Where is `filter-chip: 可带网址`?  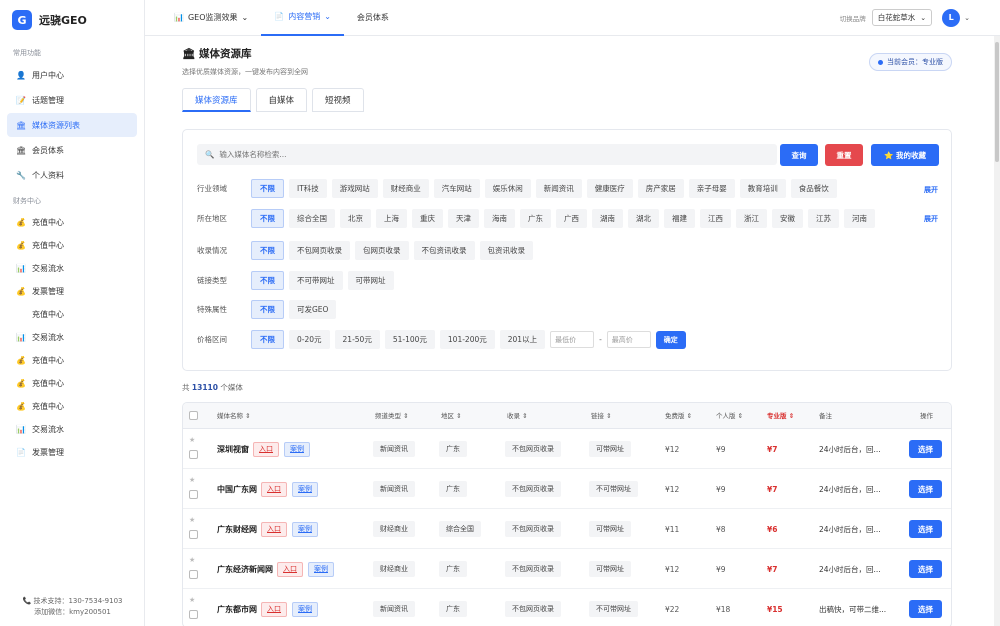 filter-chip: 可带网址 is located at coordinates (370, 280).